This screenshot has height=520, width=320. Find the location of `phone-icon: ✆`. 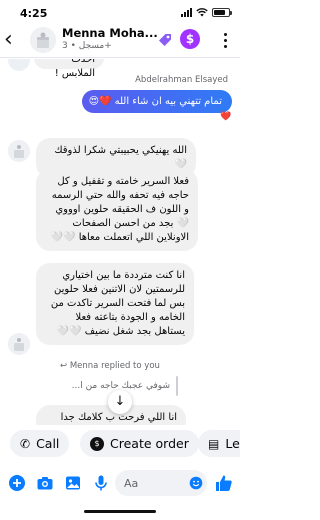

phone-icon: ✆ is located at coordinates (25, 443).